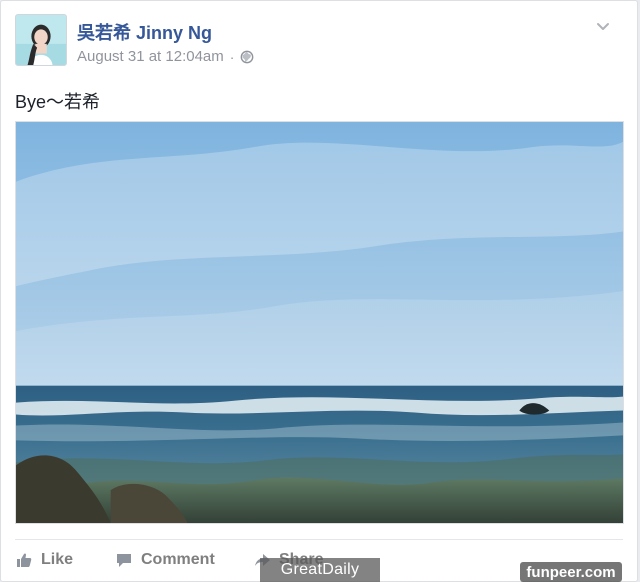  What do you see at coordinates (247, 57) in the screenshot?
I see `globe-icon` at bounding box center [247, 57].